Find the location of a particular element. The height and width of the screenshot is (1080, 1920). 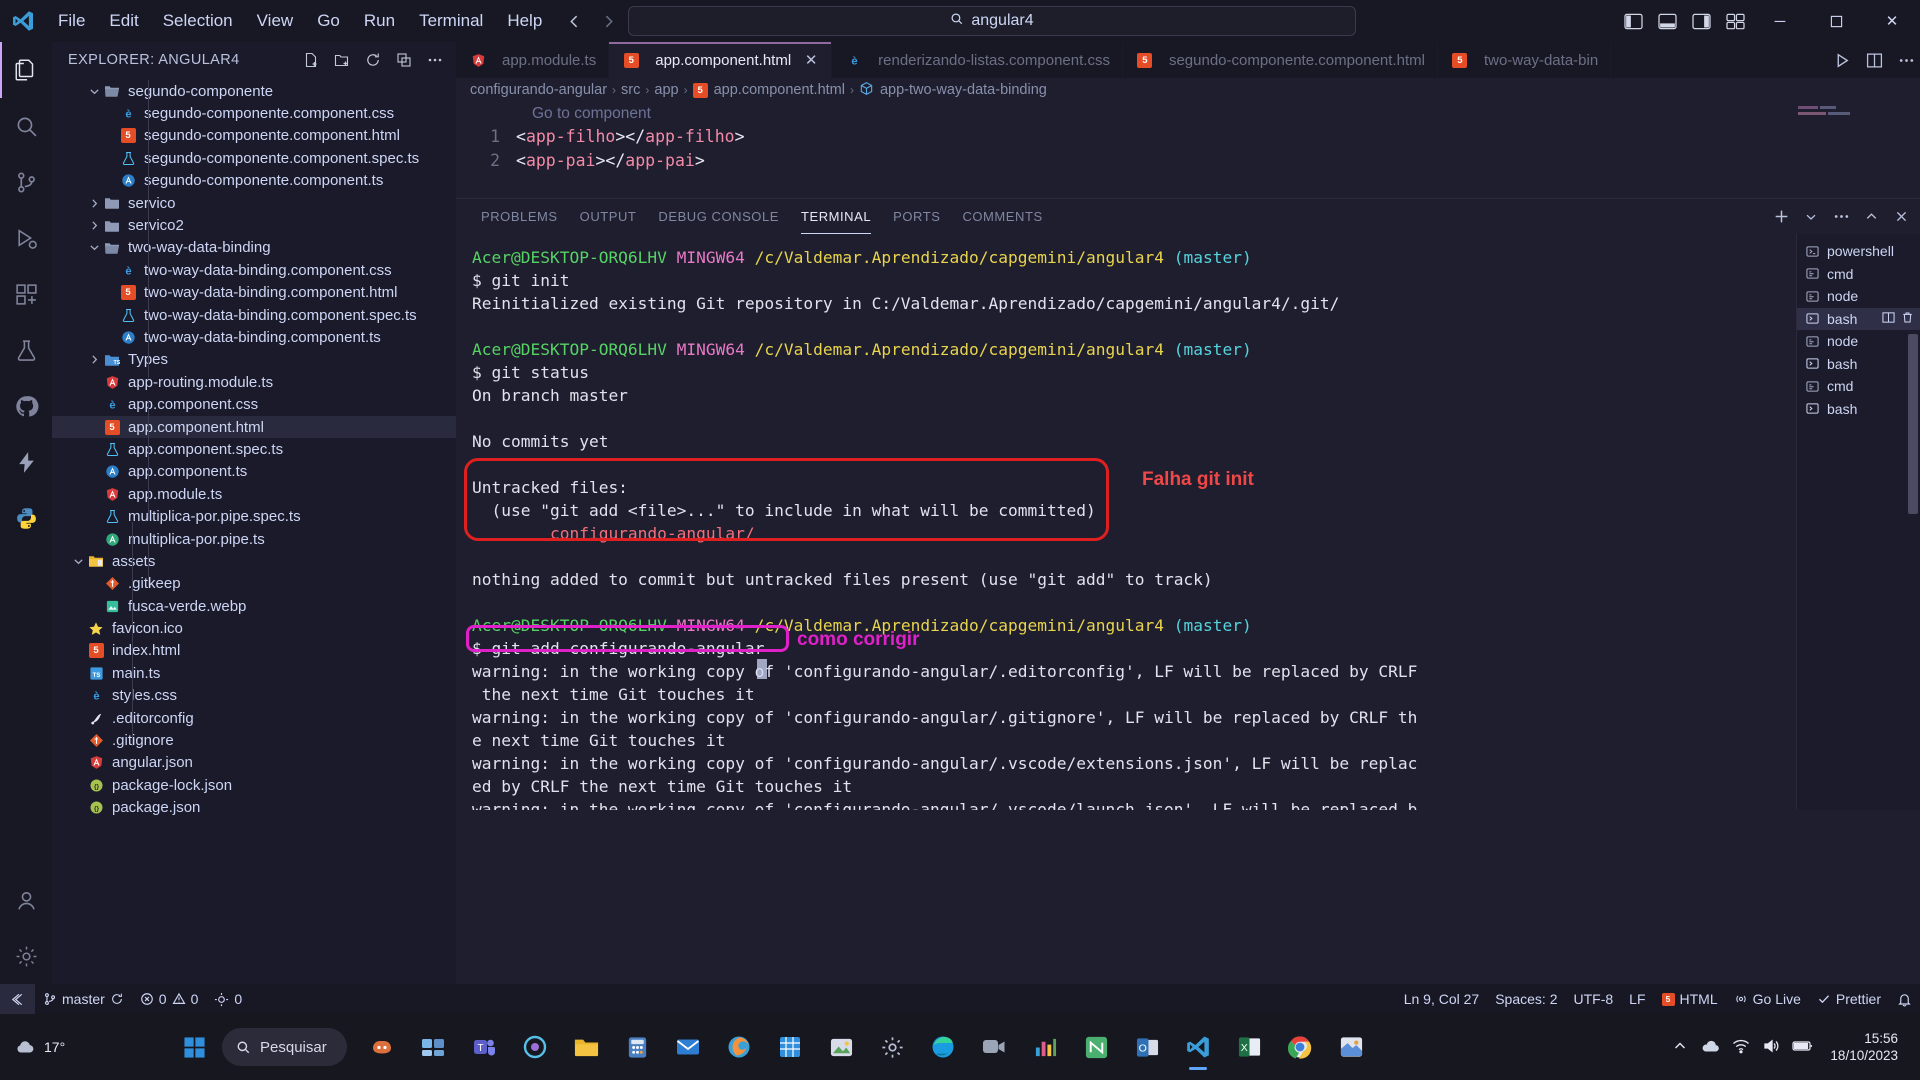

tree-item-multiplica-por-pipe-spec-ts: multiplica-por.pipe.spec.ts is located at coordinates (254, 516).